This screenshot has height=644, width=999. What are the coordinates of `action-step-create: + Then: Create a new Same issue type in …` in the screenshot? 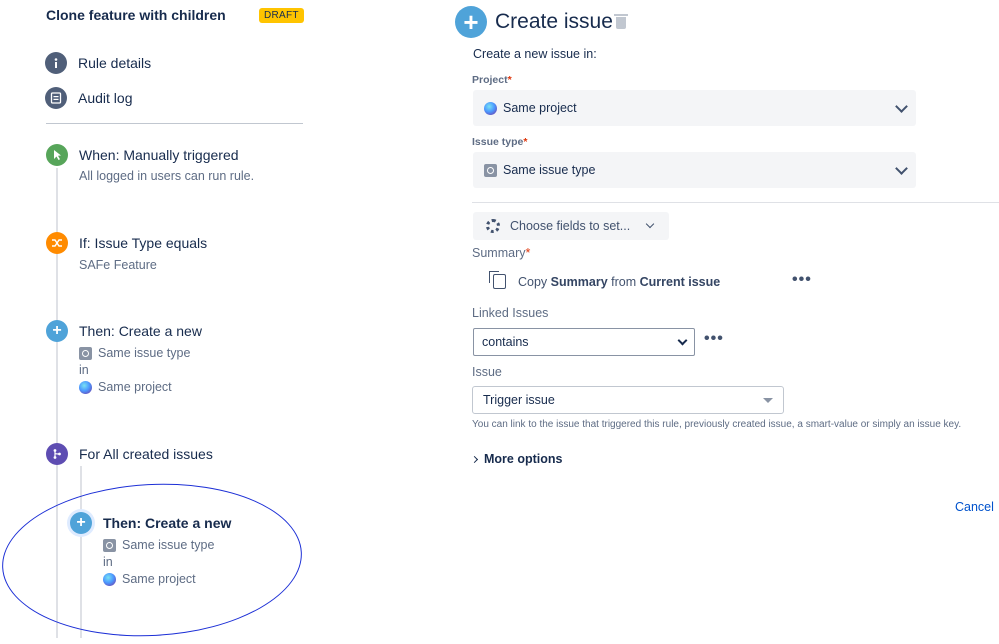 It's located at (124, 357).